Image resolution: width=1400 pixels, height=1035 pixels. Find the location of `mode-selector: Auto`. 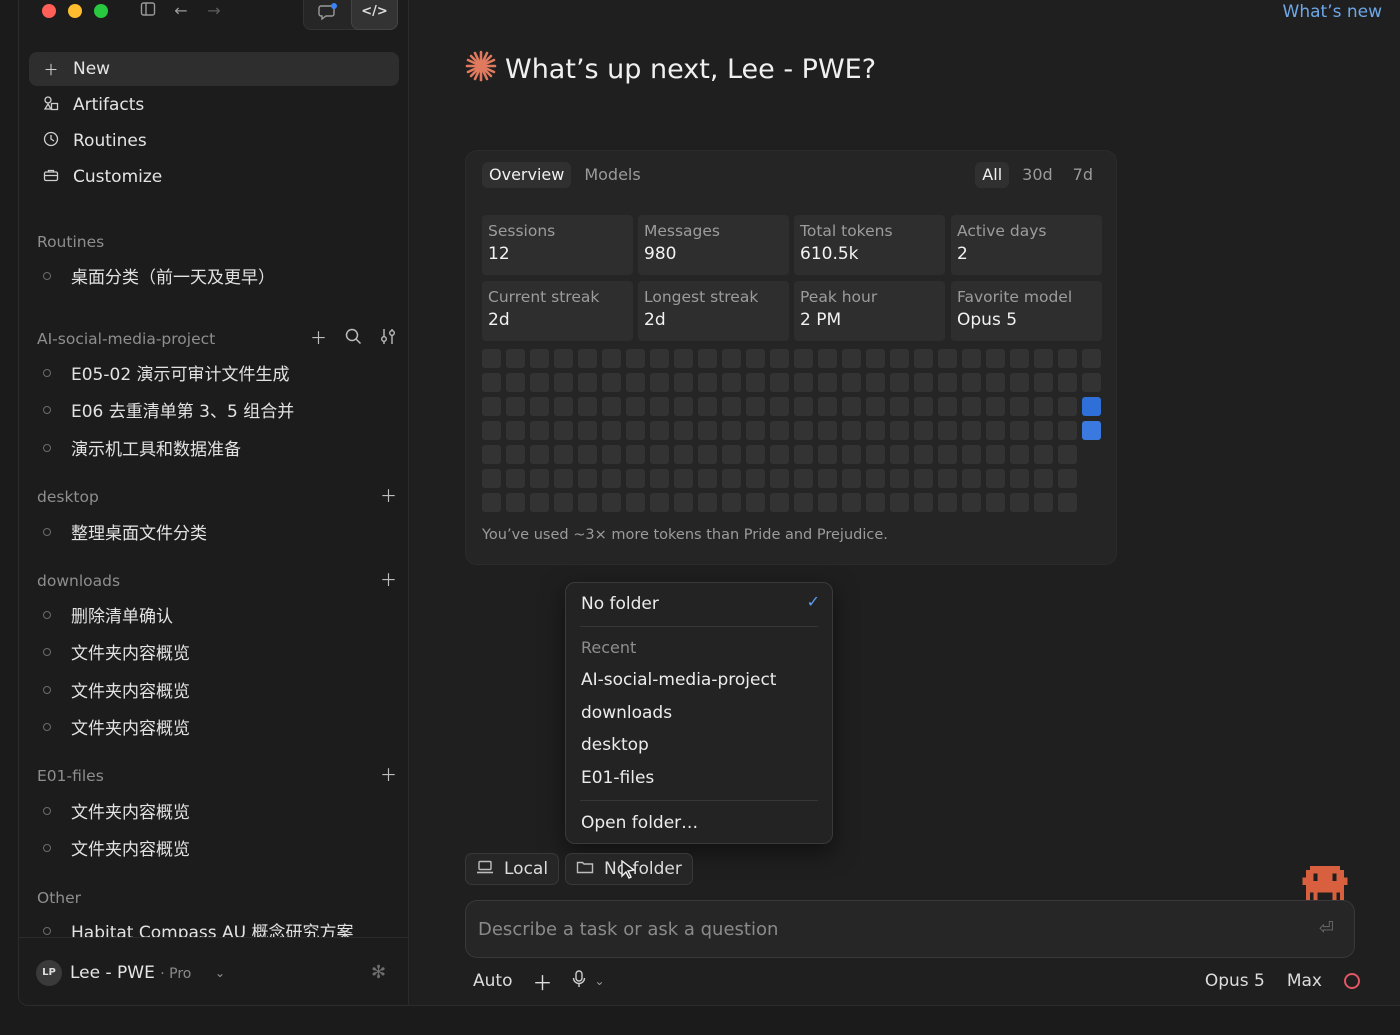

mode-selector: Auto is located at coordinates (492, 981).